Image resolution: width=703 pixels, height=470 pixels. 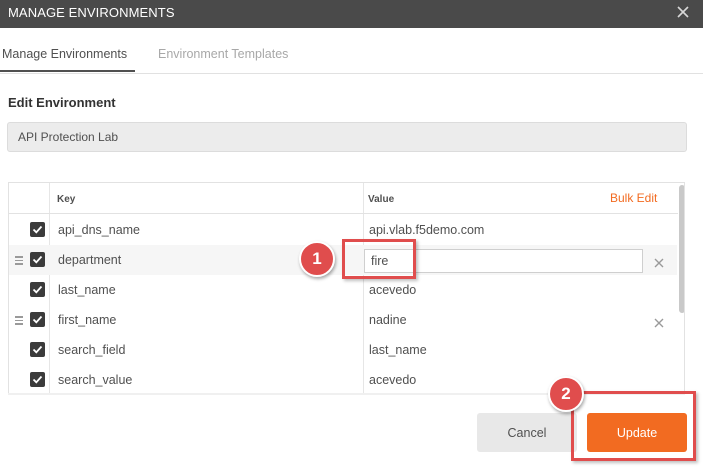 What do you see at coordinates (62, 102) in the screenshot?
I see `edit-environment-heading: Edit Environment` at bounding box center [62, 102].